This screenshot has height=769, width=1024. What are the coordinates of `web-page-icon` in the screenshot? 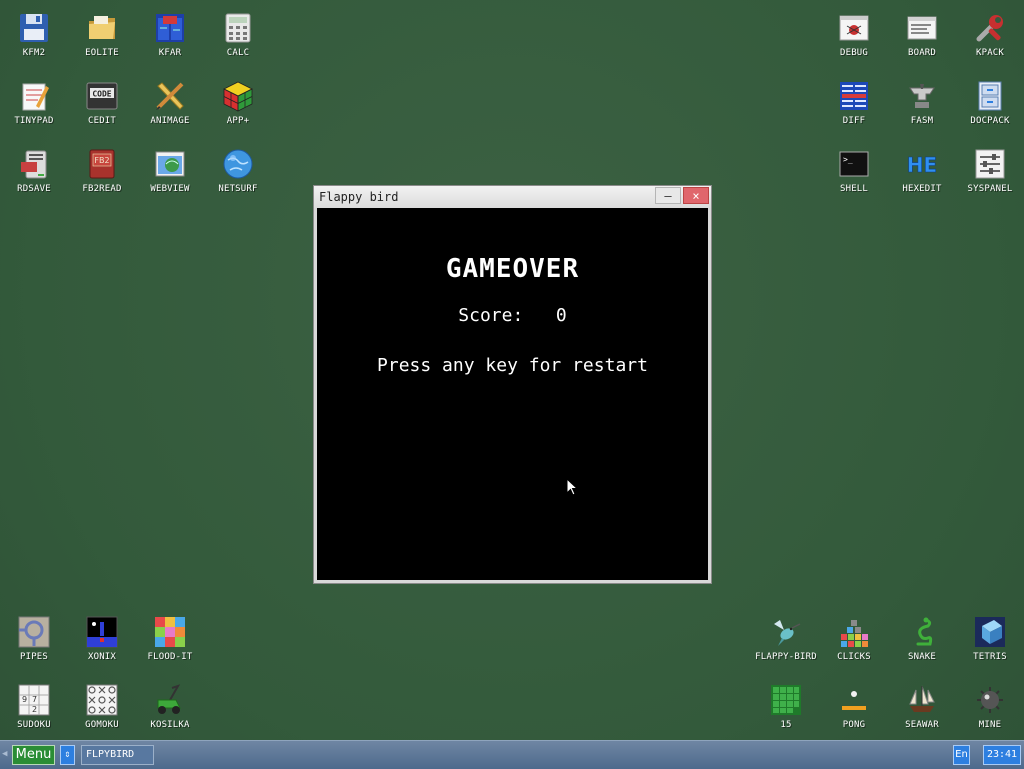 It's located at (170, 164).